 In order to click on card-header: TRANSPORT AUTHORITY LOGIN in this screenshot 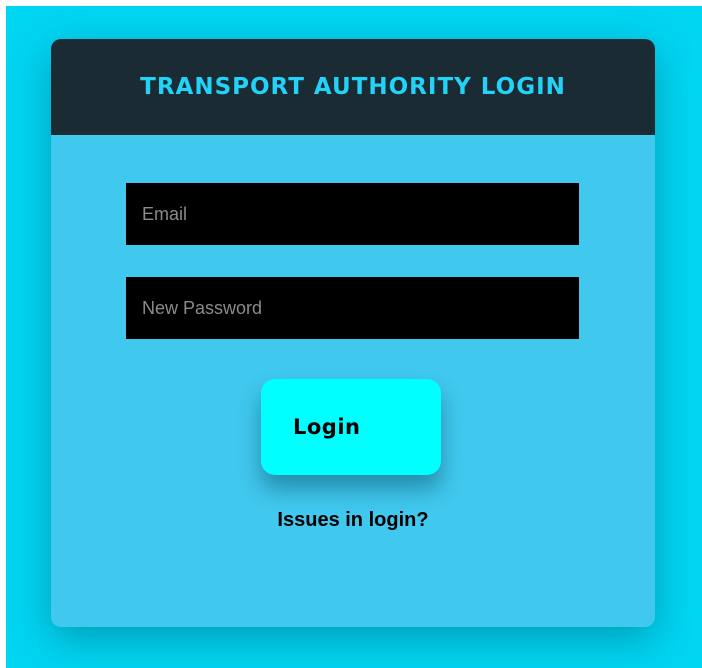, I will do `click(353, 87)`.